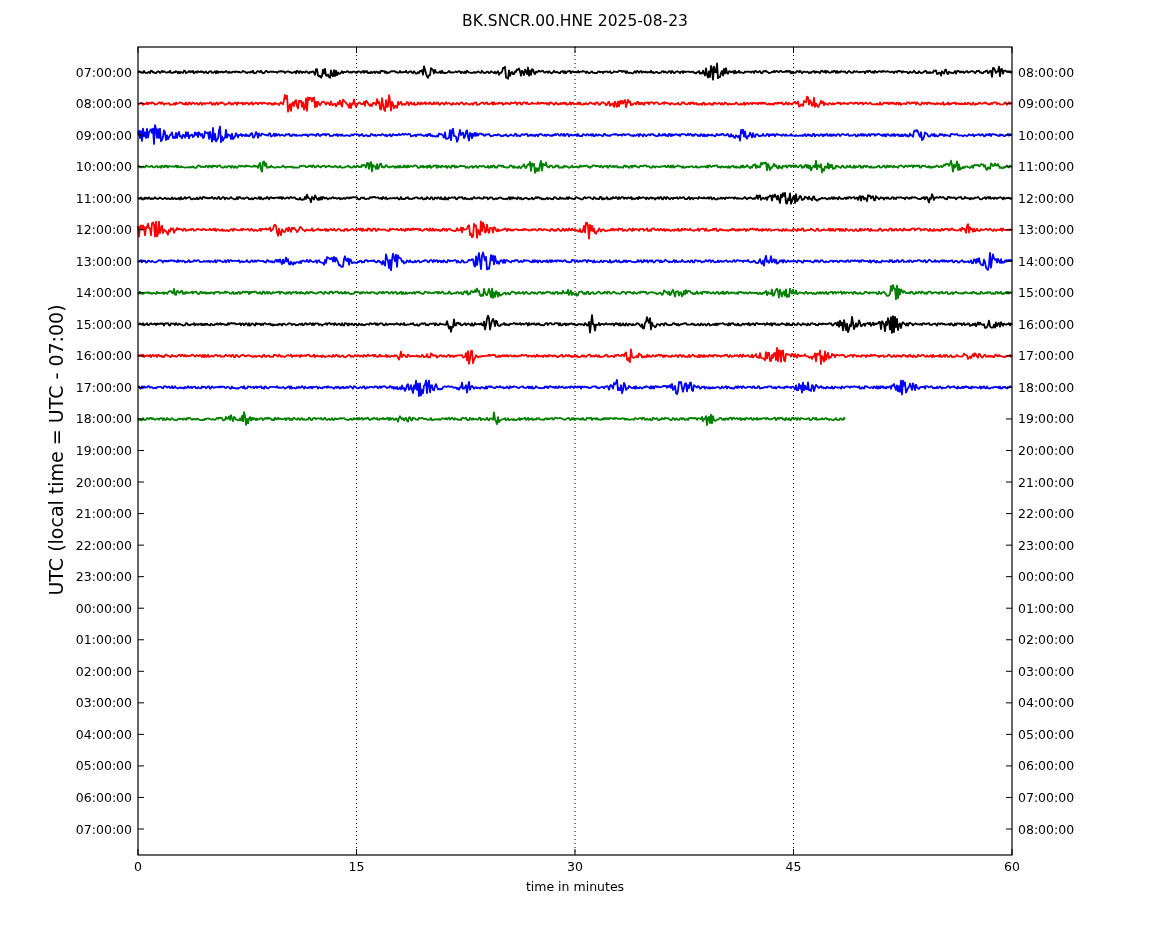  Describe the element at coordinates (56, 450) in the screenshot. I see `y-axis-label: UTC (local time = UTC - 07:00)` at that location.